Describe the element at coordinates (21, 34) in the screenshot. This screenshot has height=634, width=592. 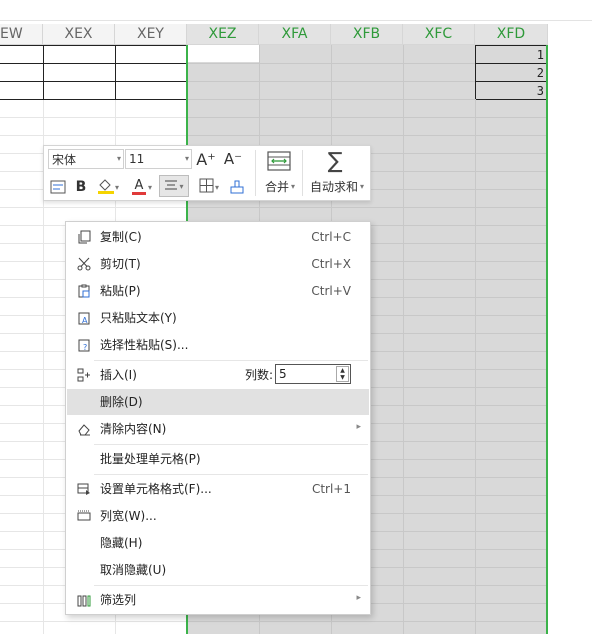
I see `column-header-ew: EW` at that location.